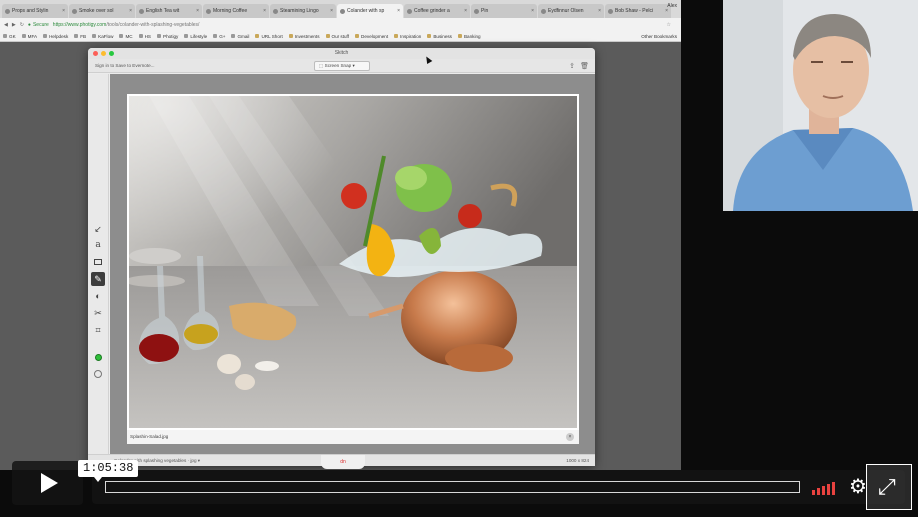  What do you see at coordinates (472, 36) in the screenshot?
I see `bookmark-label: Banking` at bounding box center [472, 36].